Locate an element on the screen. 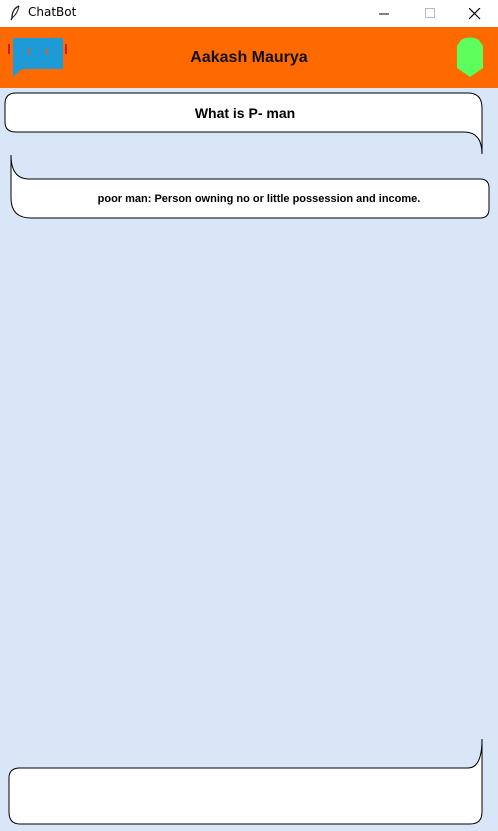  bot-bubble-shape is located at coordinates (250, 186).